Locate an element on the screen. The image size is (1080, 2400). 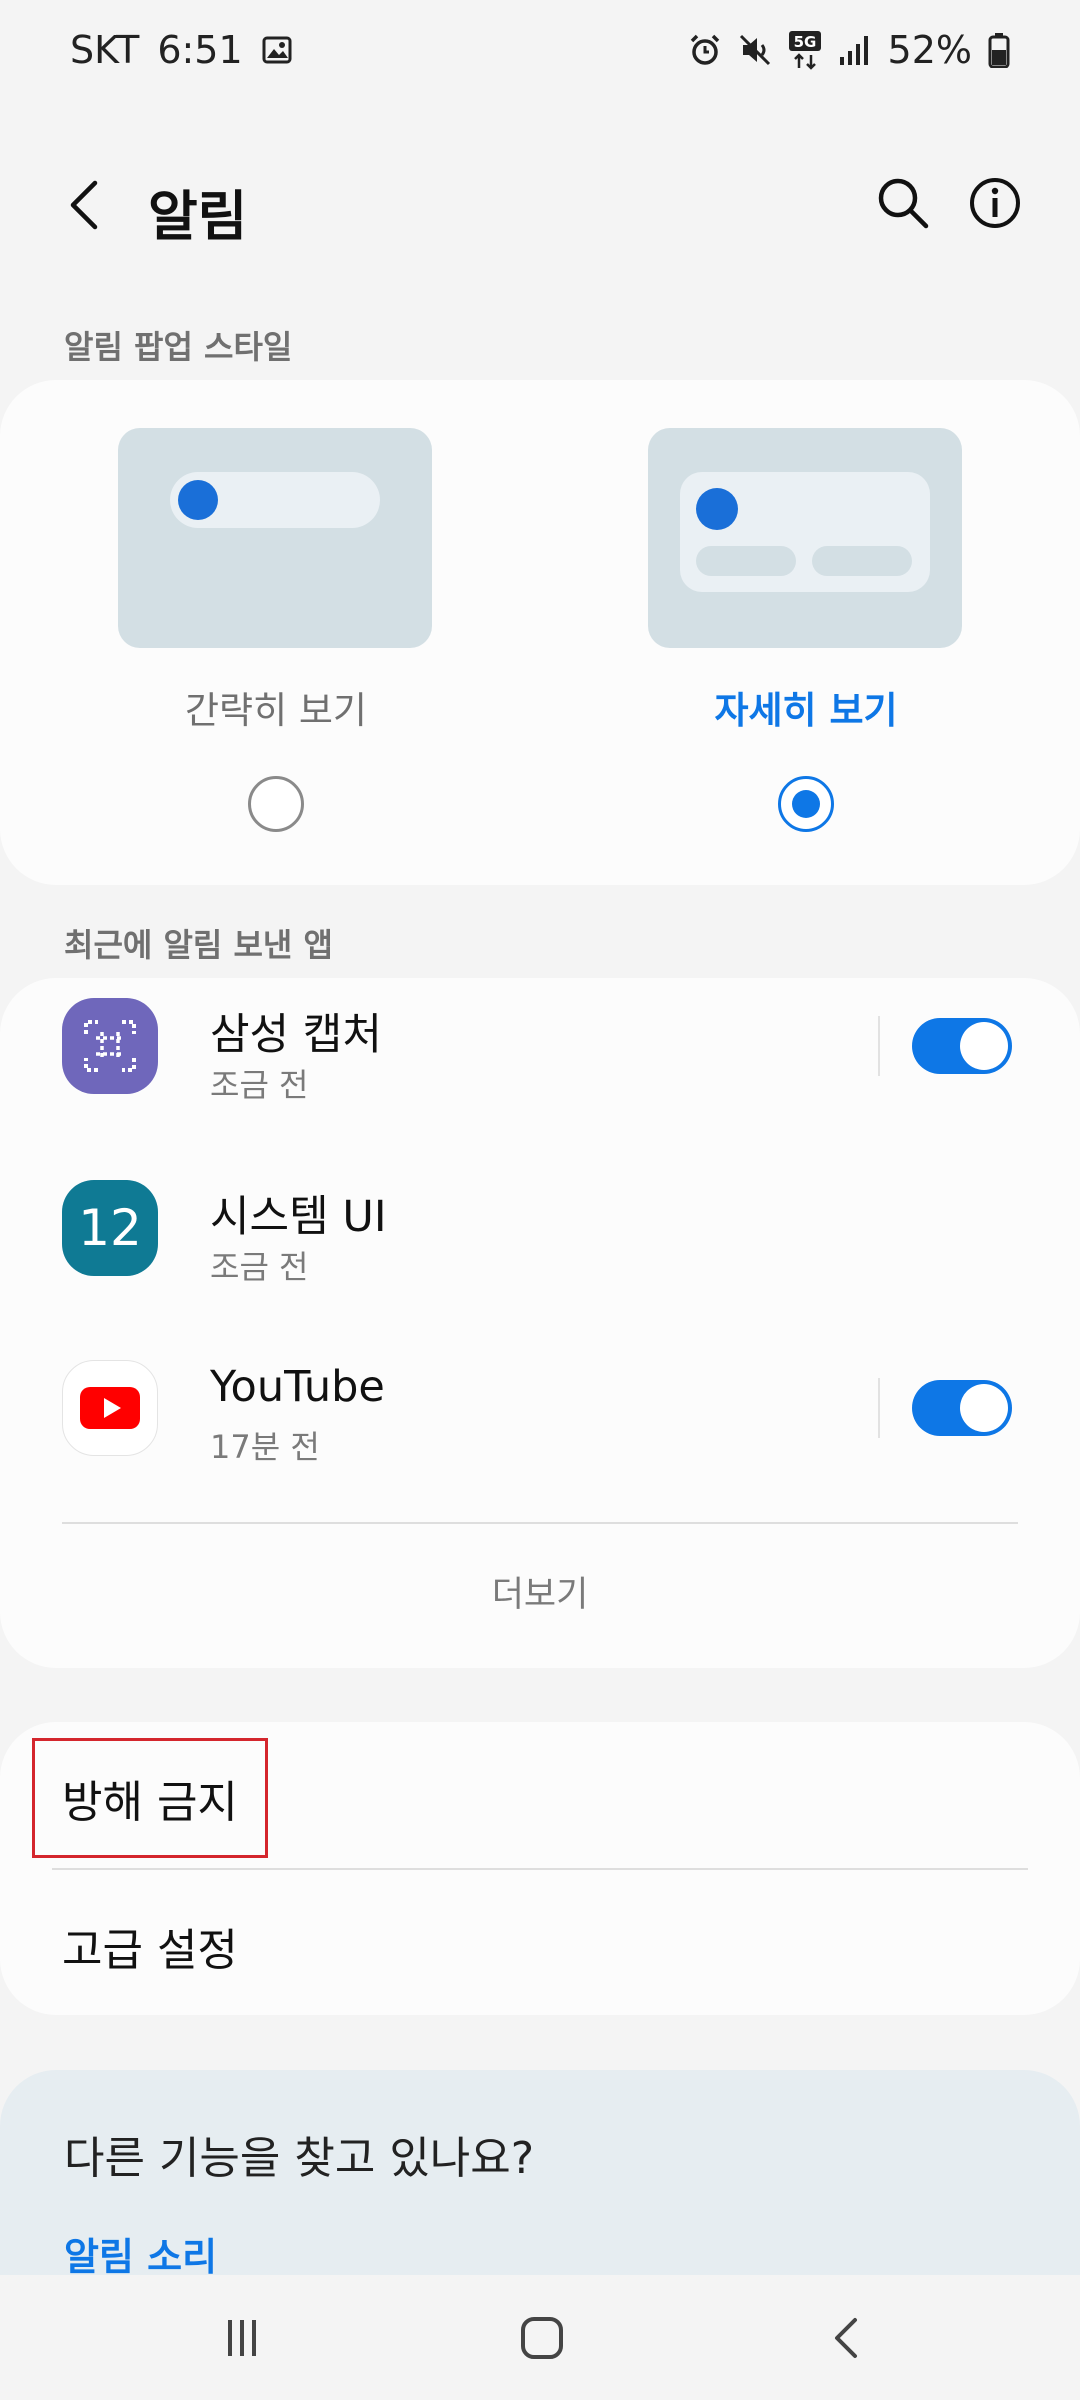
notification-sound-link: 알림 소리 is located at coordinates (140, 2253).